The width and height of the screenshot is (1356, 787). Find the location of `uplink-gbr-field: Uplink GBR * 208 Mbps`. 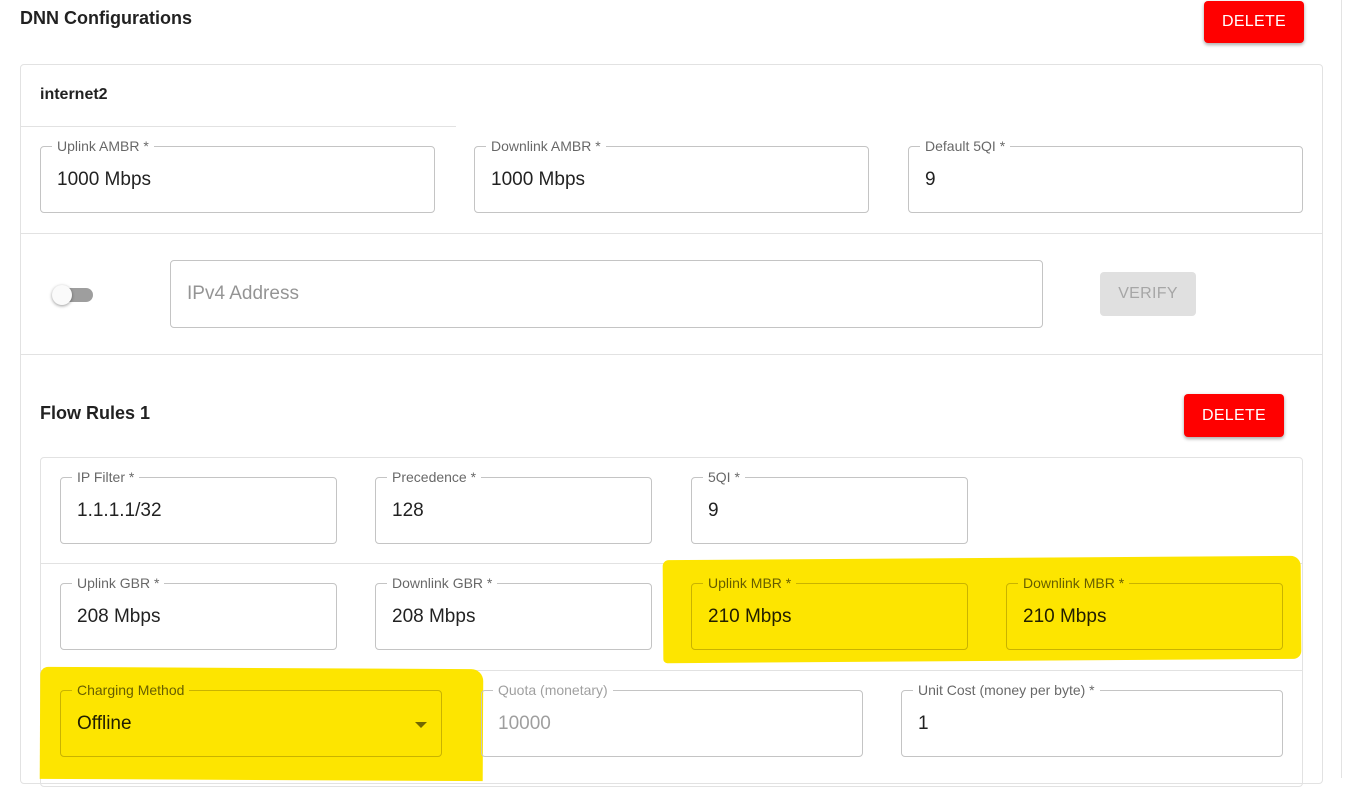

uplink-gbr-field: Uplink GBR * 208 Mbps is located at coordinates (198, 612).